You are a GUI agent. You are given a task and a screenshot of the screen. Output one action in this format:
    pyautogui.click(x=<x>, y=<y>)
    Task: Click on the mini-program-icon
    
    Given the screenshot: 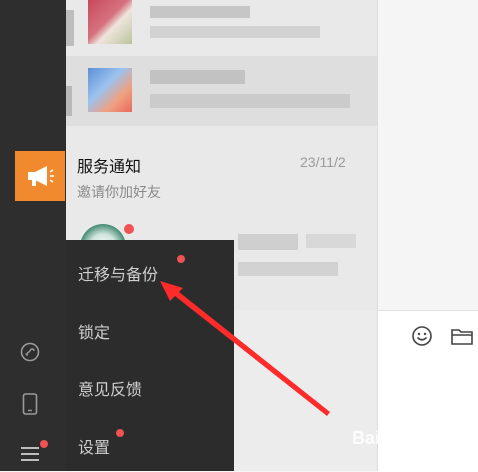 What is the action you would take?
    pyautogui.click(x=30, y=352)
    